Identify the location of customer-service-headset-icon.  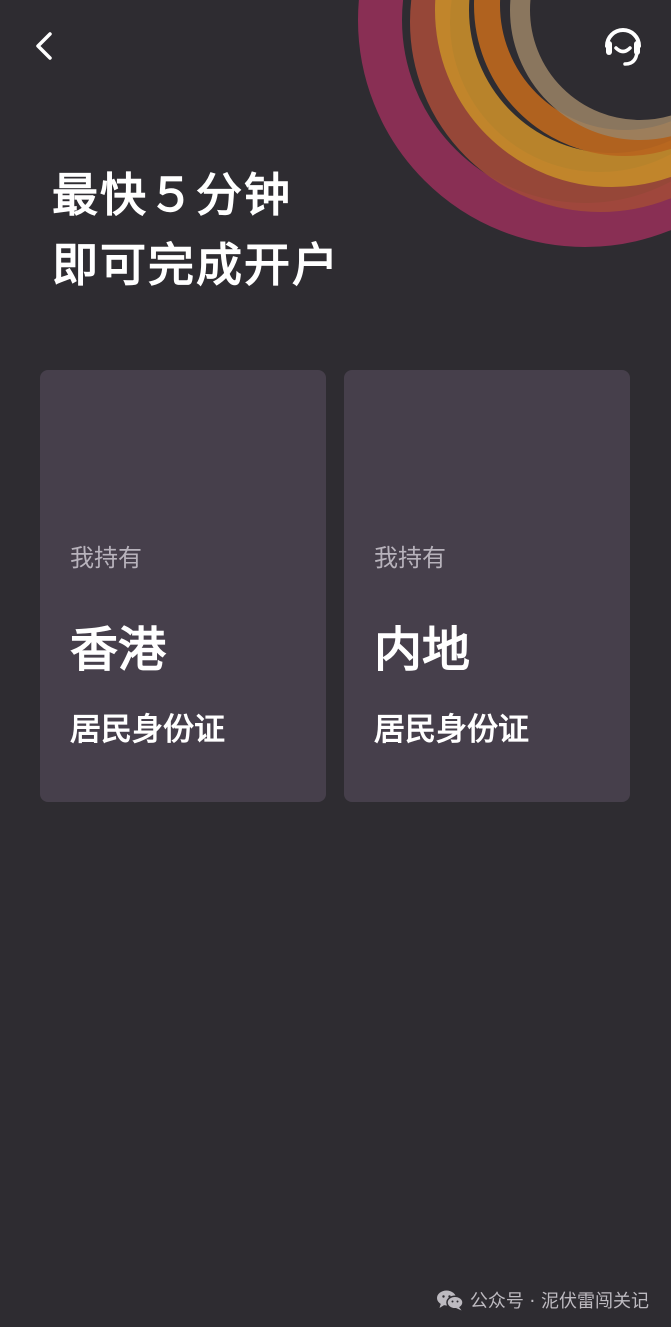
(623, 47).